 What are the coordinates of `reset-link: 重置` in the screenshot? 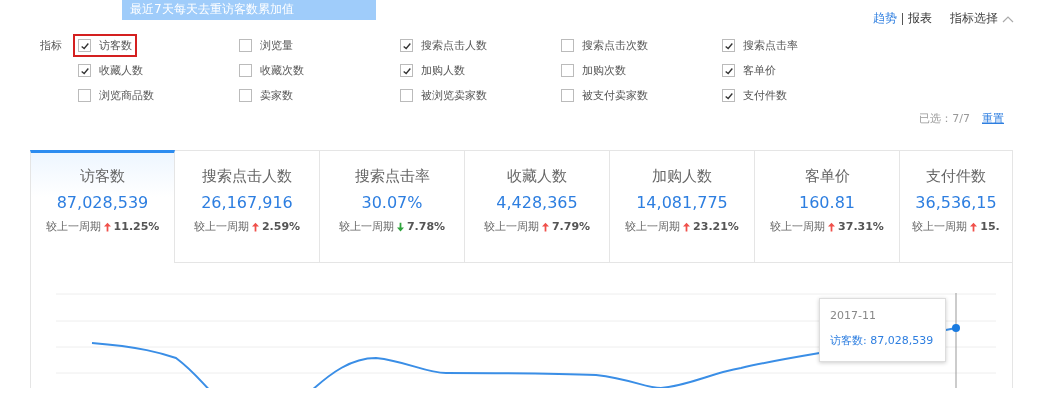 It's located at (993, 118).